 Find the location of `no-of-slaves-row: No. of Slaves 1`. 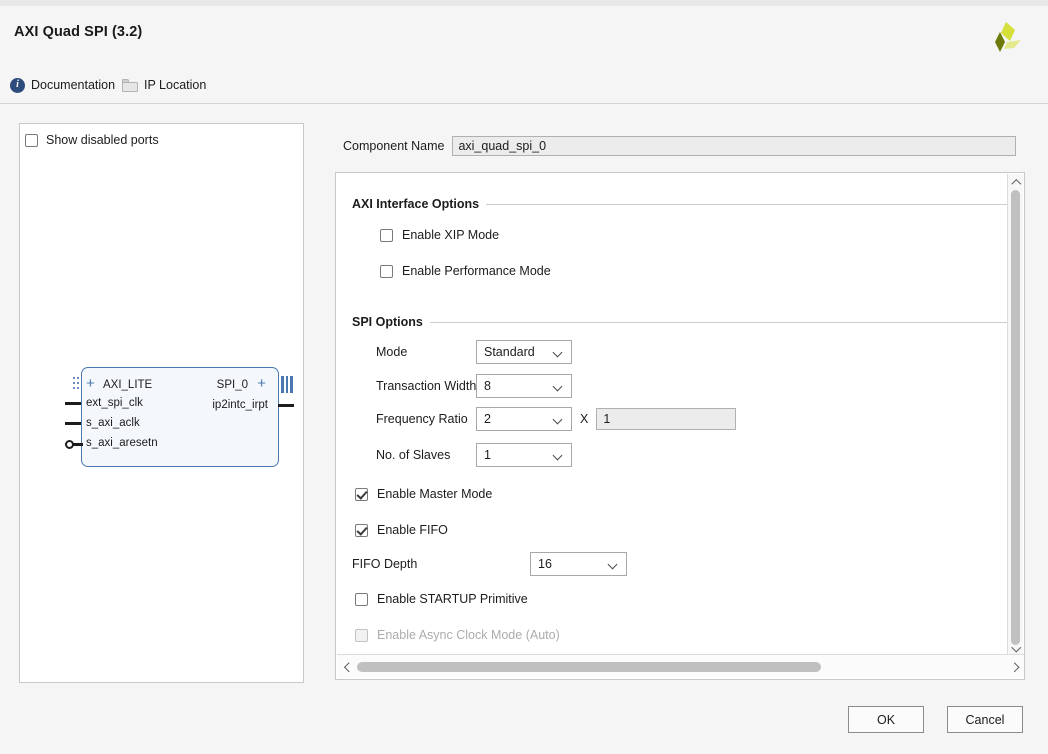

no-of-slaves-row: No. of Slaves 1 is located at coordinates (474, 455).